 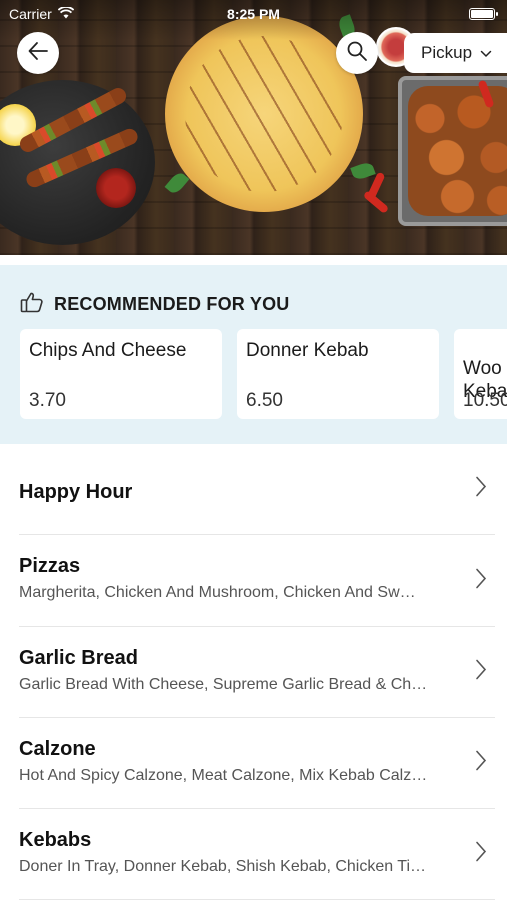 I want to click on search-icon, so click(x=357, y=53).